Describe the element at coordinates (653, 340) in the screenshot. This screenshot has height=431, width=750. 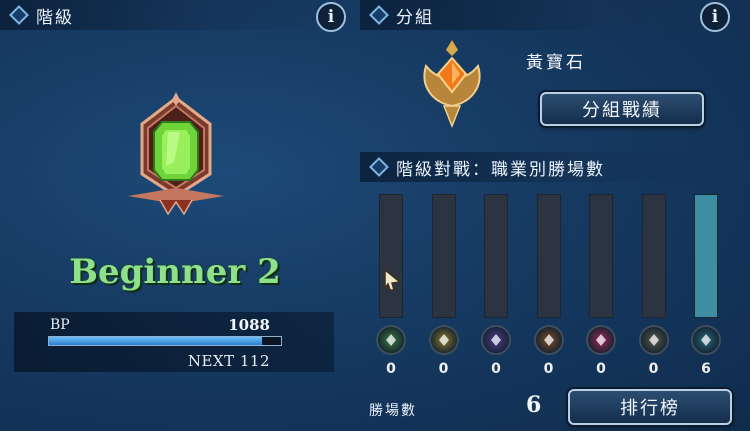
I see `claw-icon` at that location.